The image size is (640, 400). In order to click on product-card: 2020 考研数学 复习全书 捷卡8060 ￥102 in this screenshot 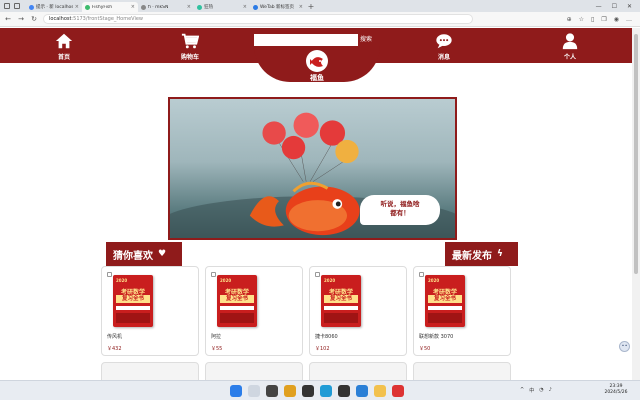, I will do `click(358, 311)`.